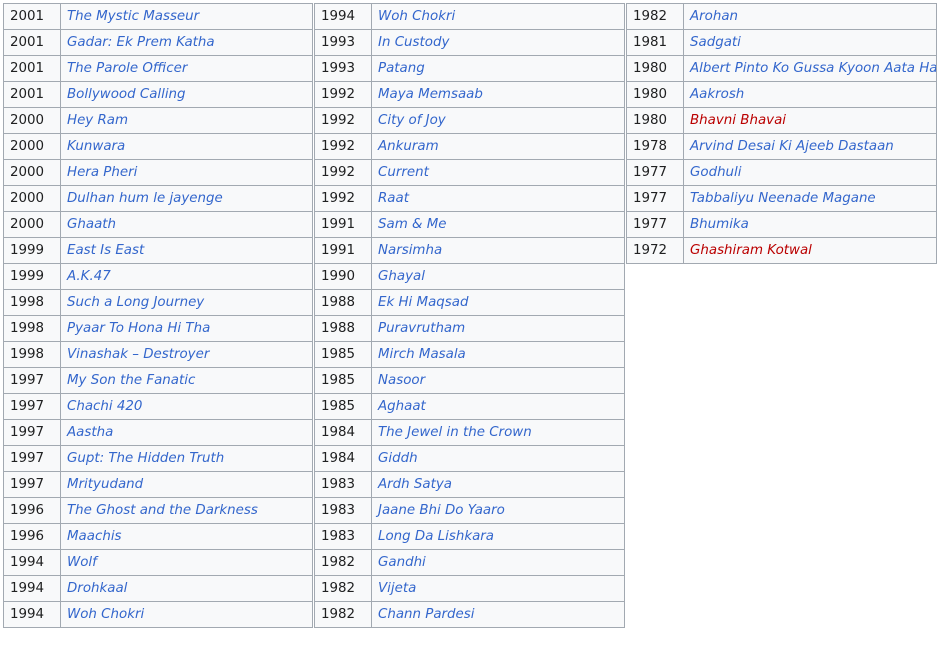 Image resolution: width=940 pixels, height=653 pixels. What do you see at coordinates (498, 406) in the screenshot?
I see `film-title-link: Aghaat` at bounding box center [498, 406].